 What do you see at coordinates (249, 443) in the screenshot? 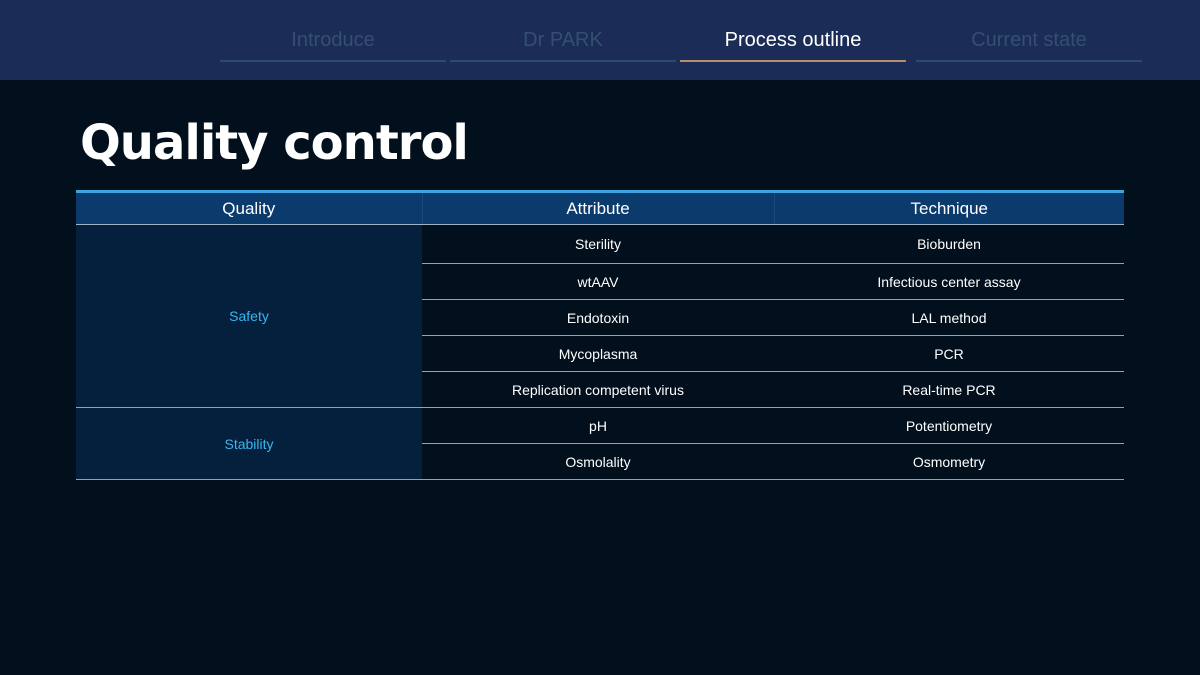
I see `group-label-stability: Stability` at bounding box center [249, 443].